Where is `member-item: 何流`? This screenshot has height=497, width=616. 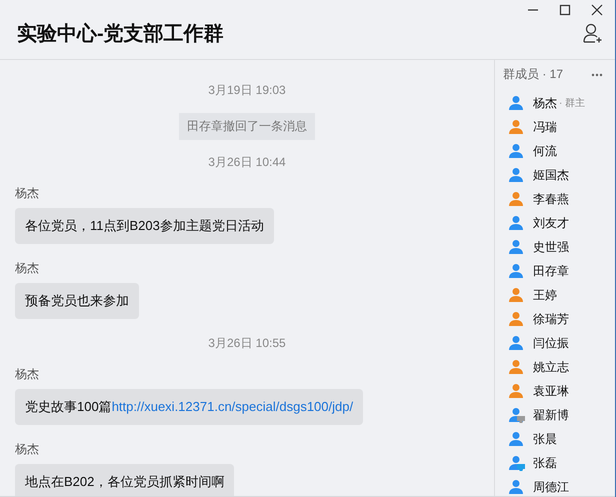 member-item: 何流 is located at coordinates (559, 151).